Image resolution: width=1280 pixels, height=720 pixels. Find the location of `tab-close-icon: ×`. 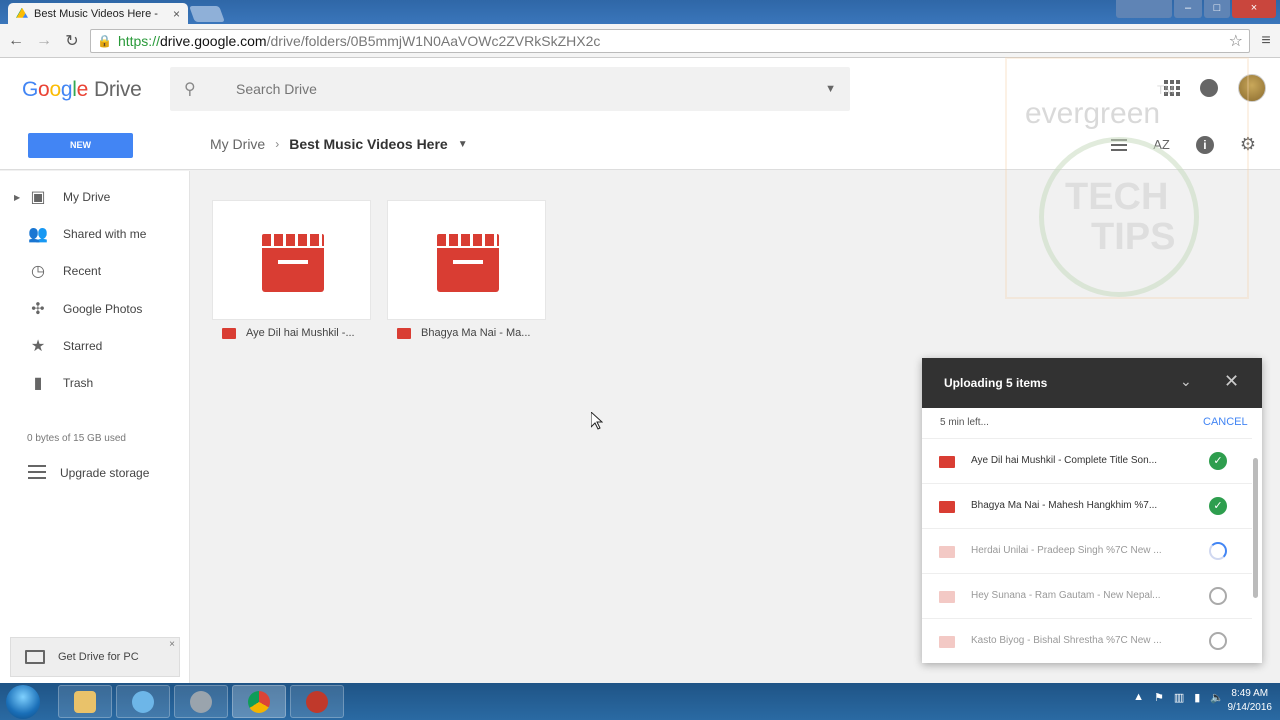

tab-close-icon: × is located at coordinates (176, 14).